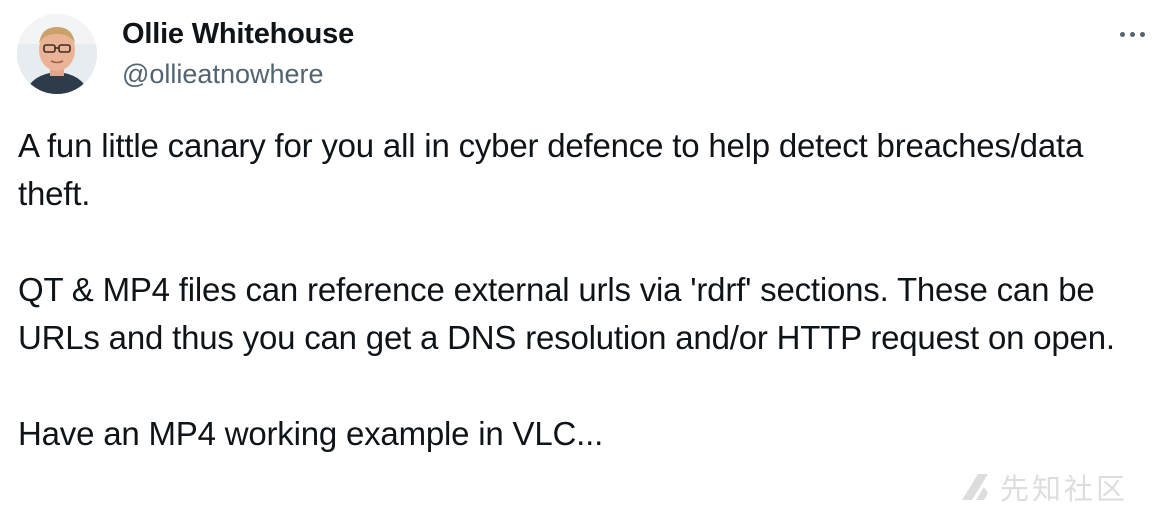  Describe the element at coordinates (1064, 489) in the screenshot. I see `watermark-text: 先知社区` at that location.